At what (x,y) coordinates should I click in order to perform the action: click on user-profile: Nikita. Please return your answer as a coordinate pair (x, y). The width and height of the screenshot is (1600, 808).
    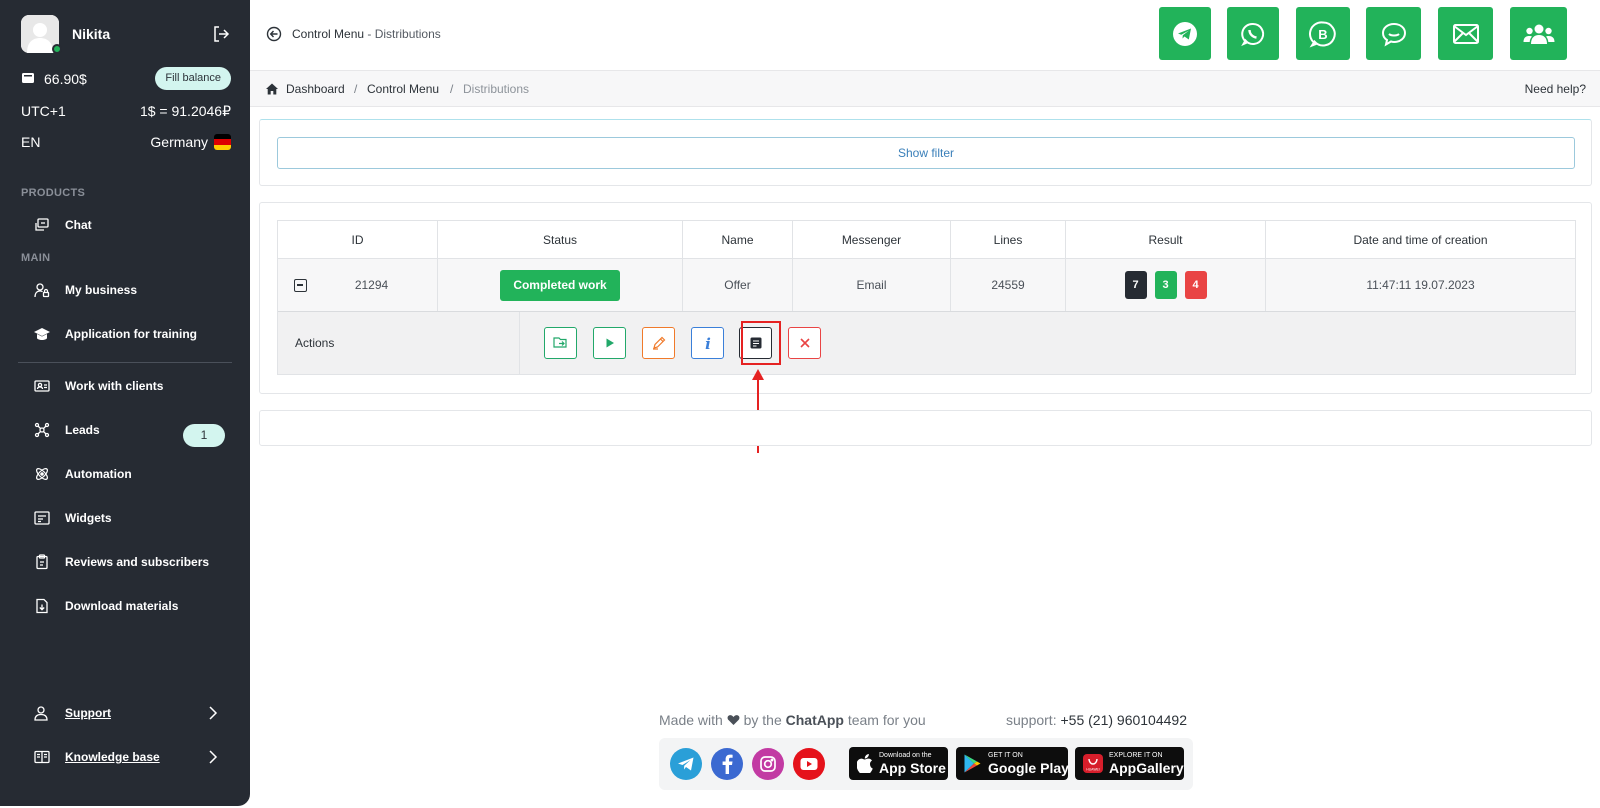
    Looking at the image, I should click on (126, 34).